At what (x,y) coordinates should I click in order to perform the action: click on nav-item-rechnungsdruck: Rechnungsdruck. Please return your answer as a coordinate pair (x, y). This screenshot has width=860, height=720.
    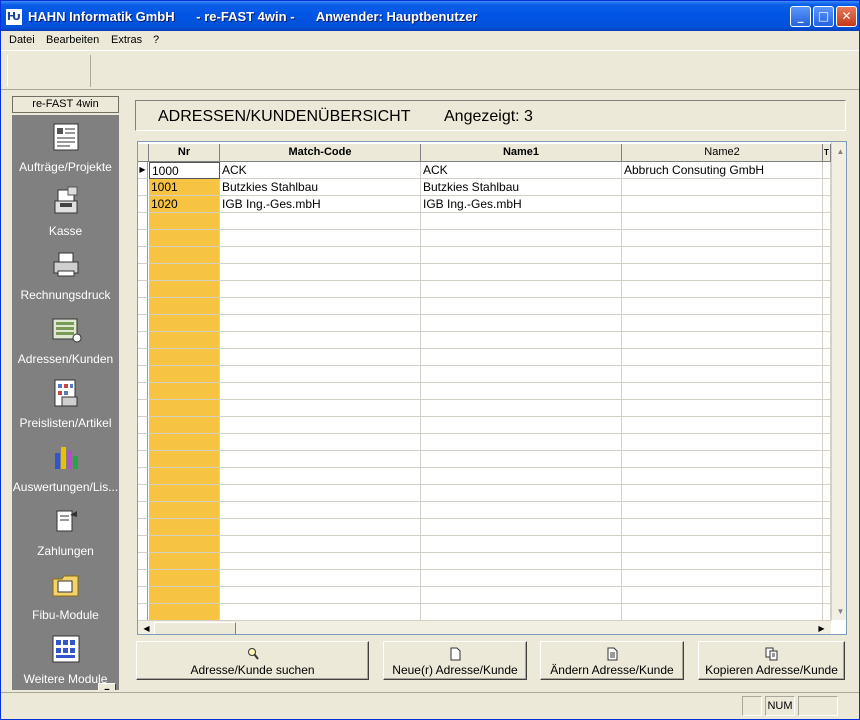
    Looking at the image, I should click on (65, 275).